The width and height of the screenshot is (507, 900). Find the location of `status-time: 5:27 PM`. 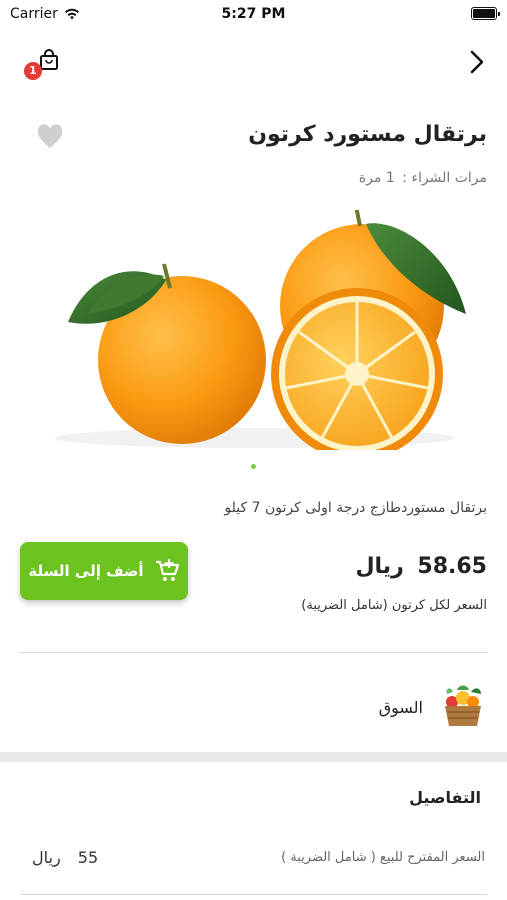

status-time: 5:27 PM is located at coordinates (253, 14).